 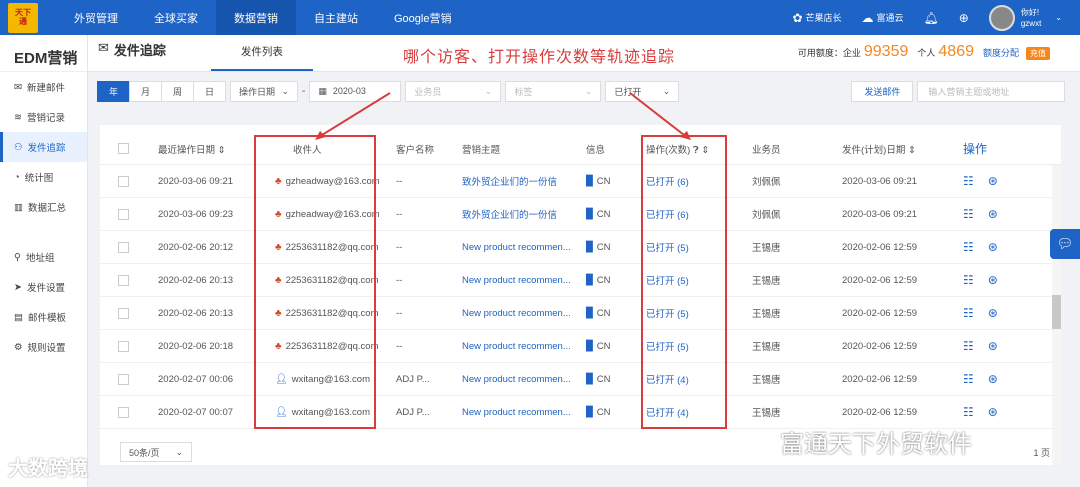 I want to click on row-info: ▉ CN, so click(x=616, y=379).